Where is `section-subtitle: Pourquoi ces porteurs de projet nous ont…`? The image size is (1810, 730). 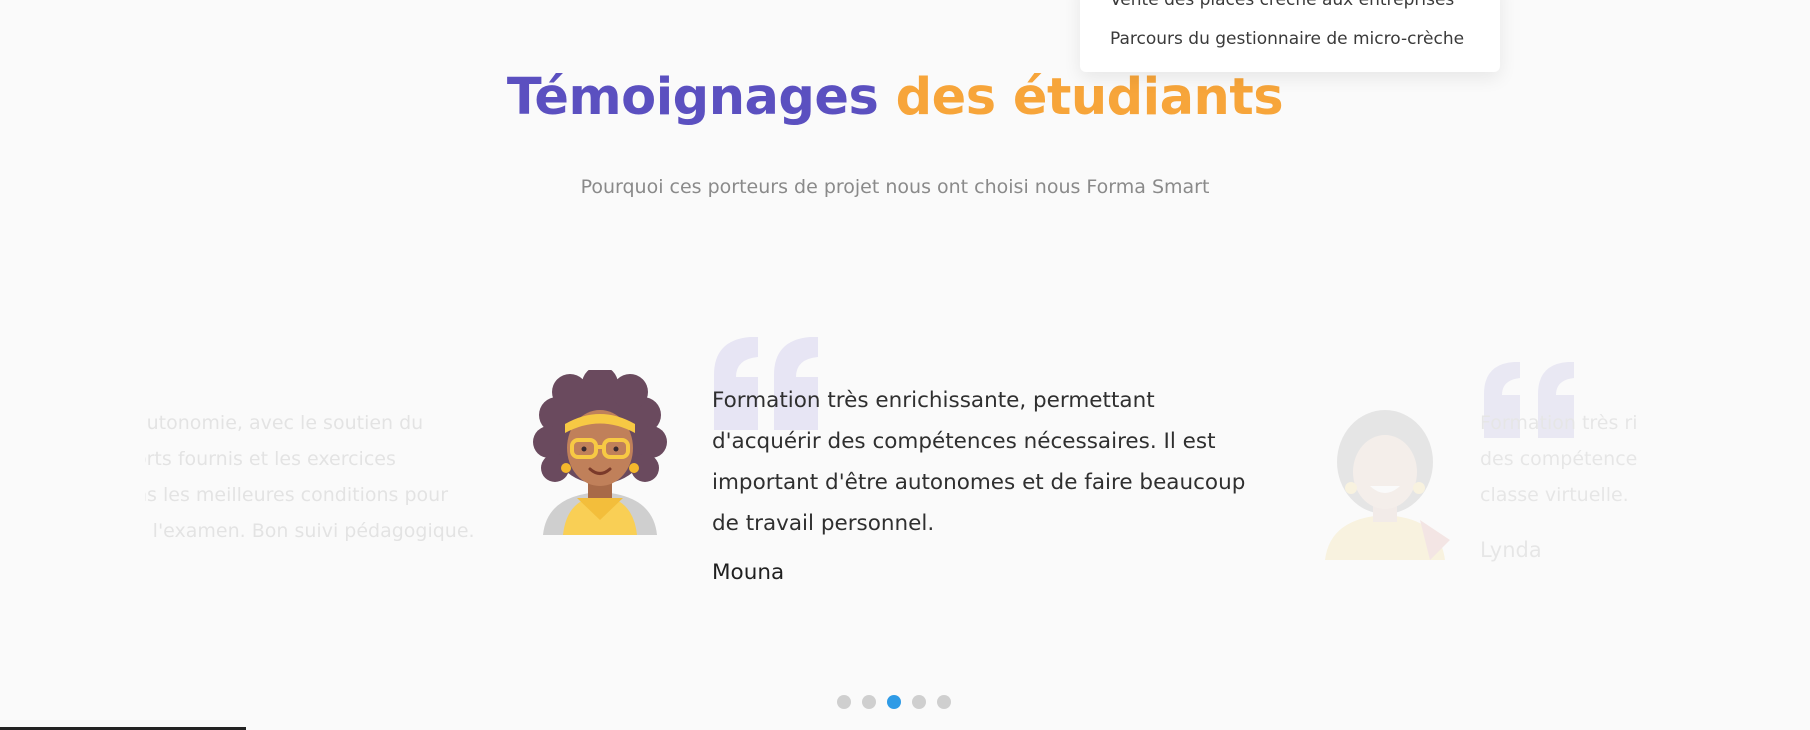
section-subtitle: Pourquoi ces porteurs de projet nous ont… is located at coordinates (895, 187).